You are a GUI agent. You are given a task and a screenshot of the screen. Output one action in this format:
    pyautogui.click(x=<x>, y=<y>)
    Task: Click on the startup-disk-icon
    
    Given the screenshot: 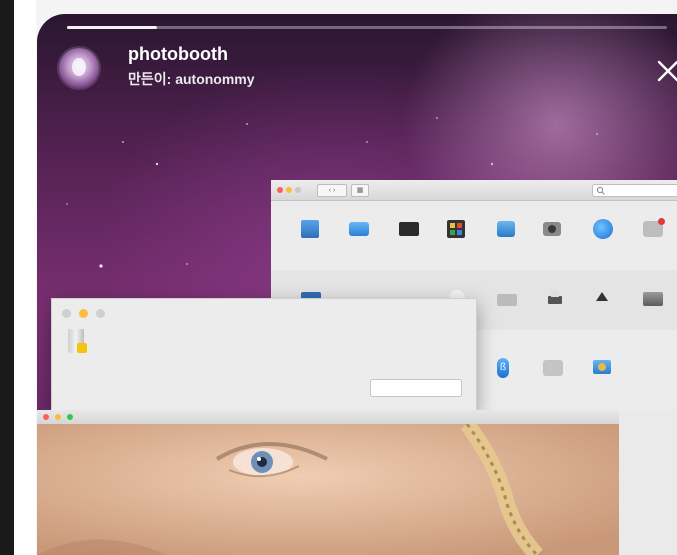 What is the action you would take?
    pyautogui.click(x=653, y=299)
    